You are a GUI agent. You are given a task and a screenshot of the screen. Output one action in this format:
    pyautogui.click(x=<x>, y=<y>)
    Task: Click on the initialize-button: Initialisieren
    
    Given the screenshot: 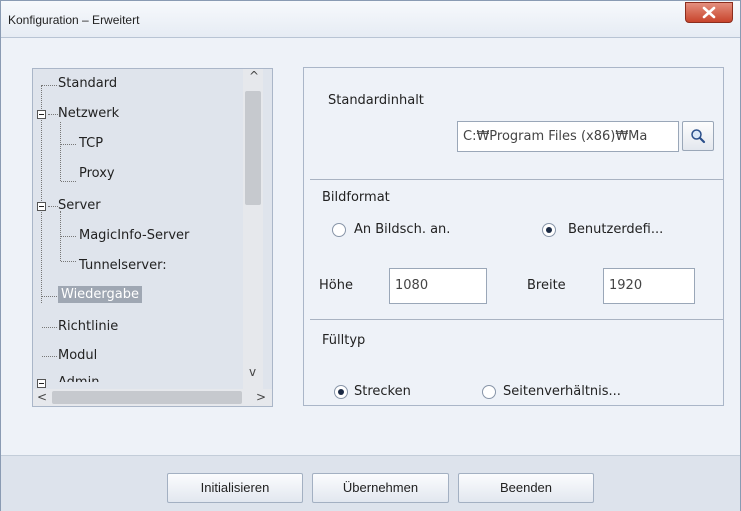 What is the action you would take?
    pyautogui.click(x=235, y=488)
    